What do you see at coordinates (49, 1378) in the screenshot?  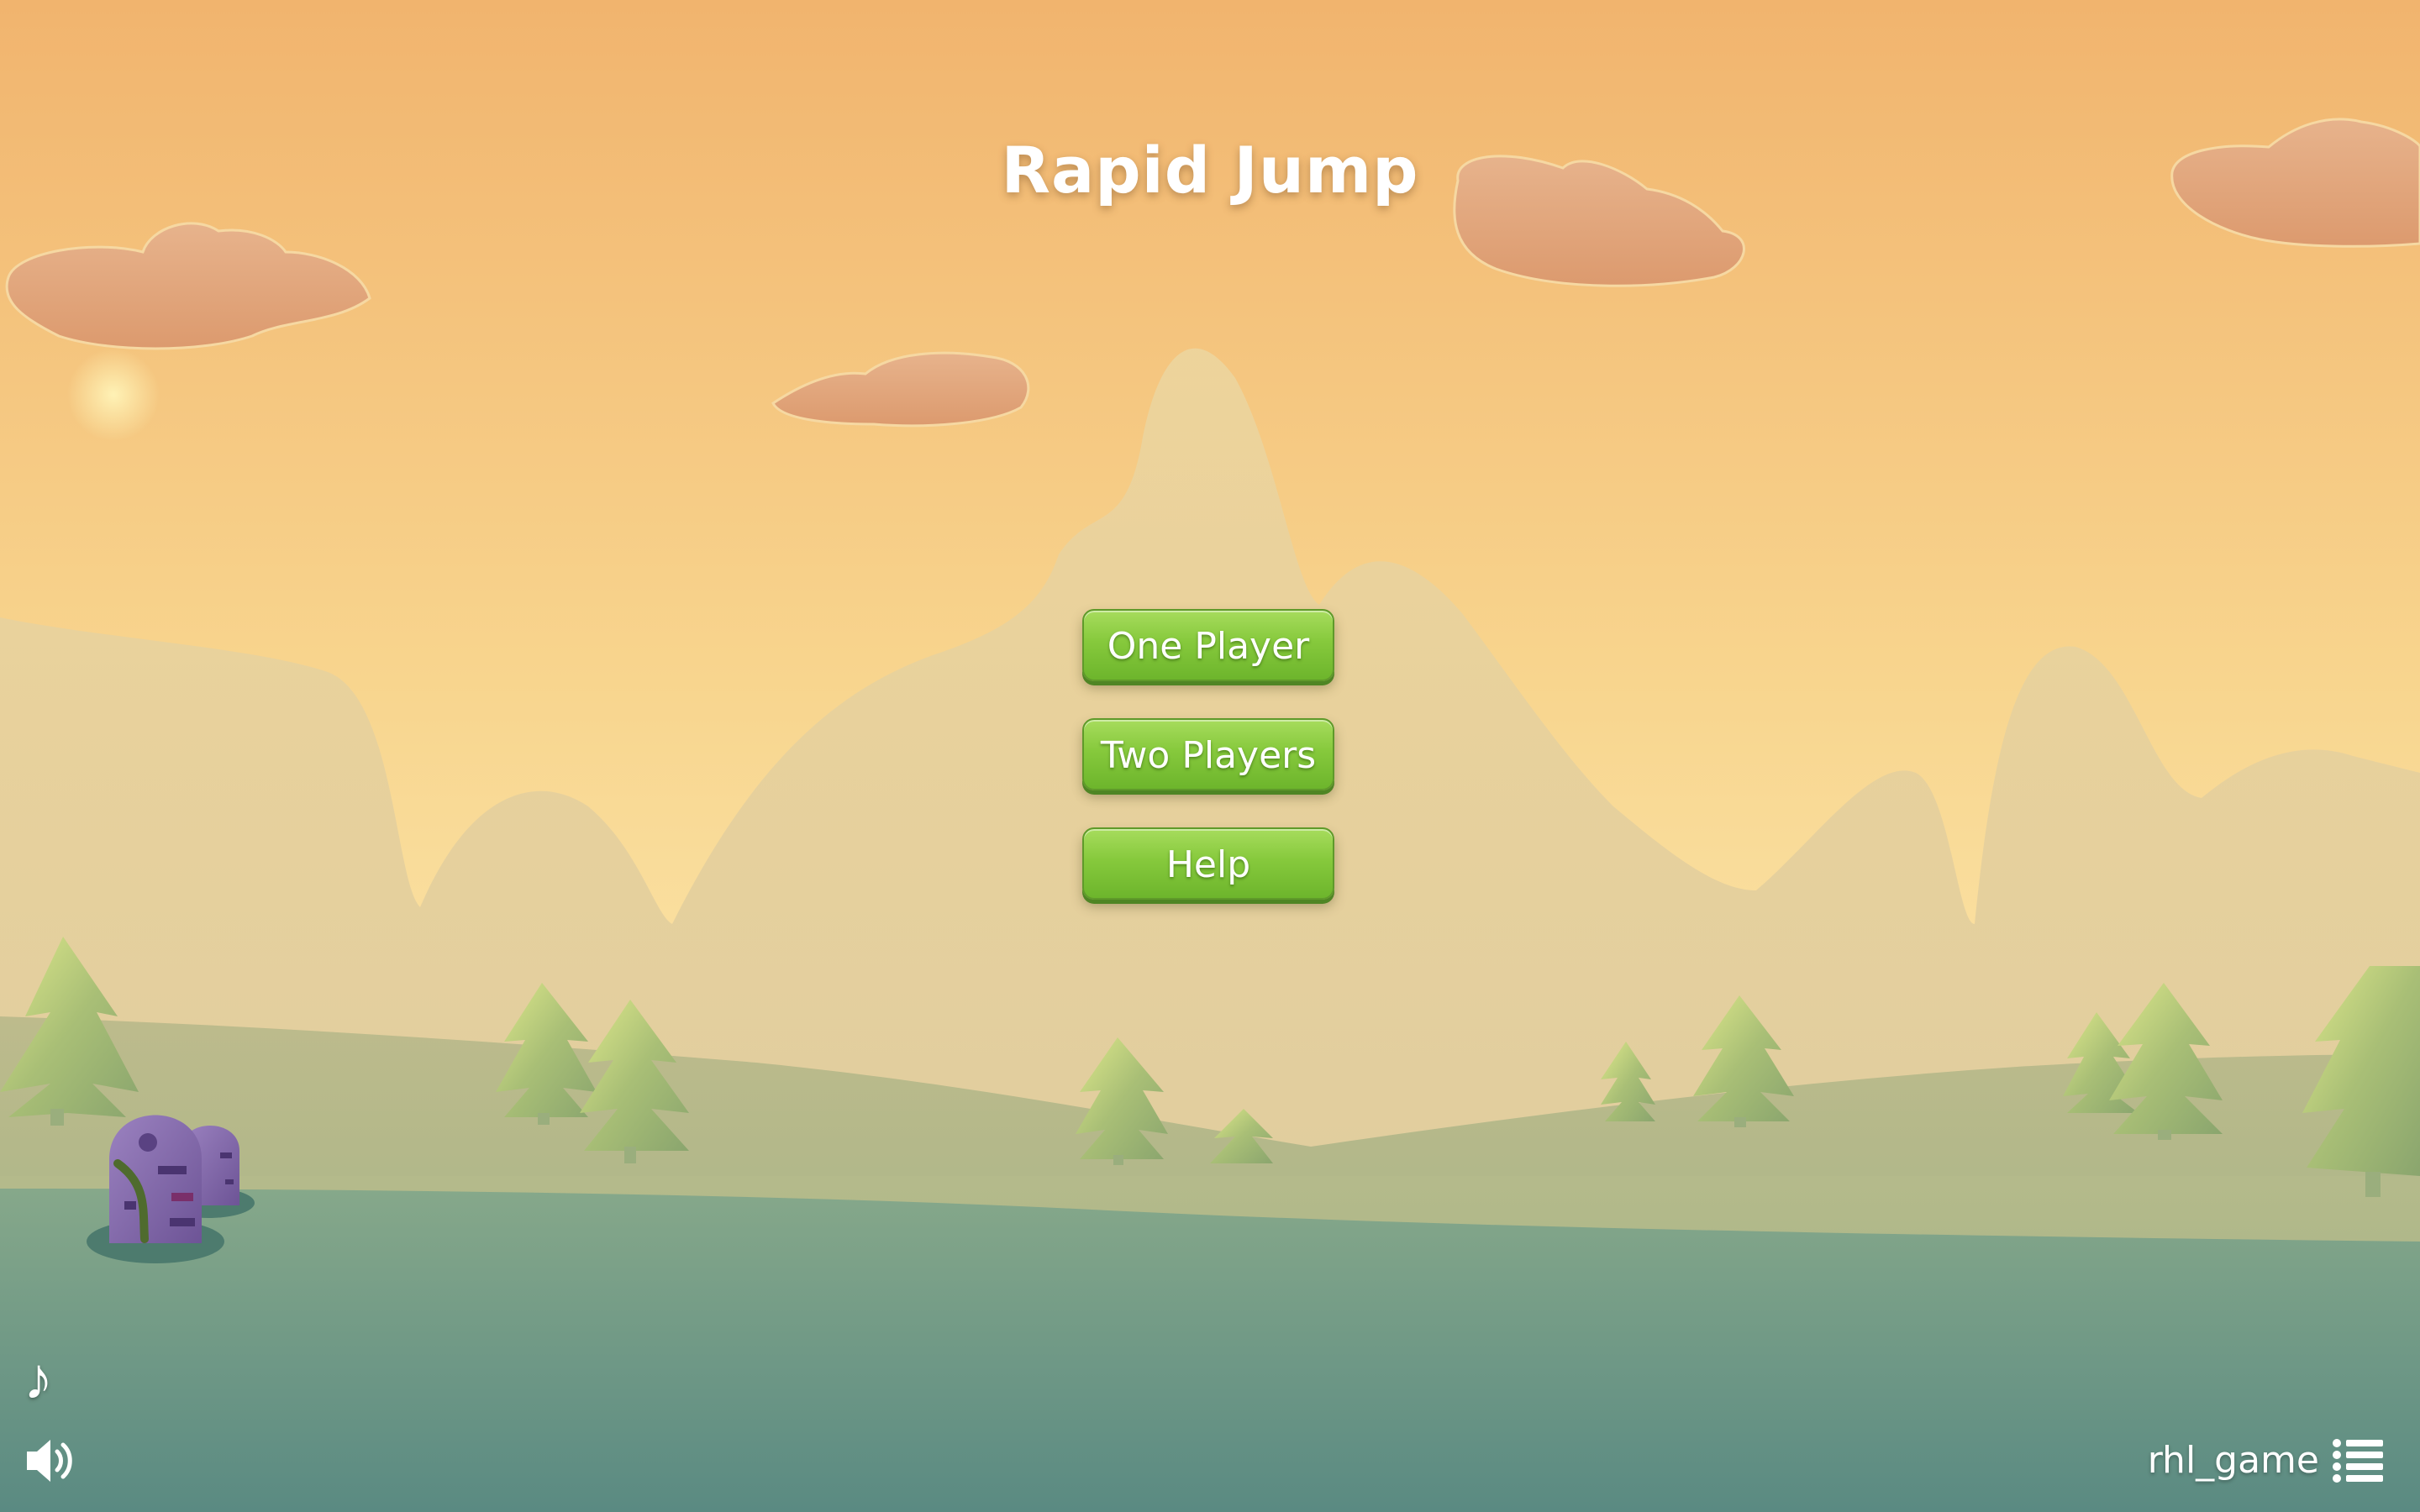 I see `music-note-icon: ♪` at bounding box center [49, 1378].